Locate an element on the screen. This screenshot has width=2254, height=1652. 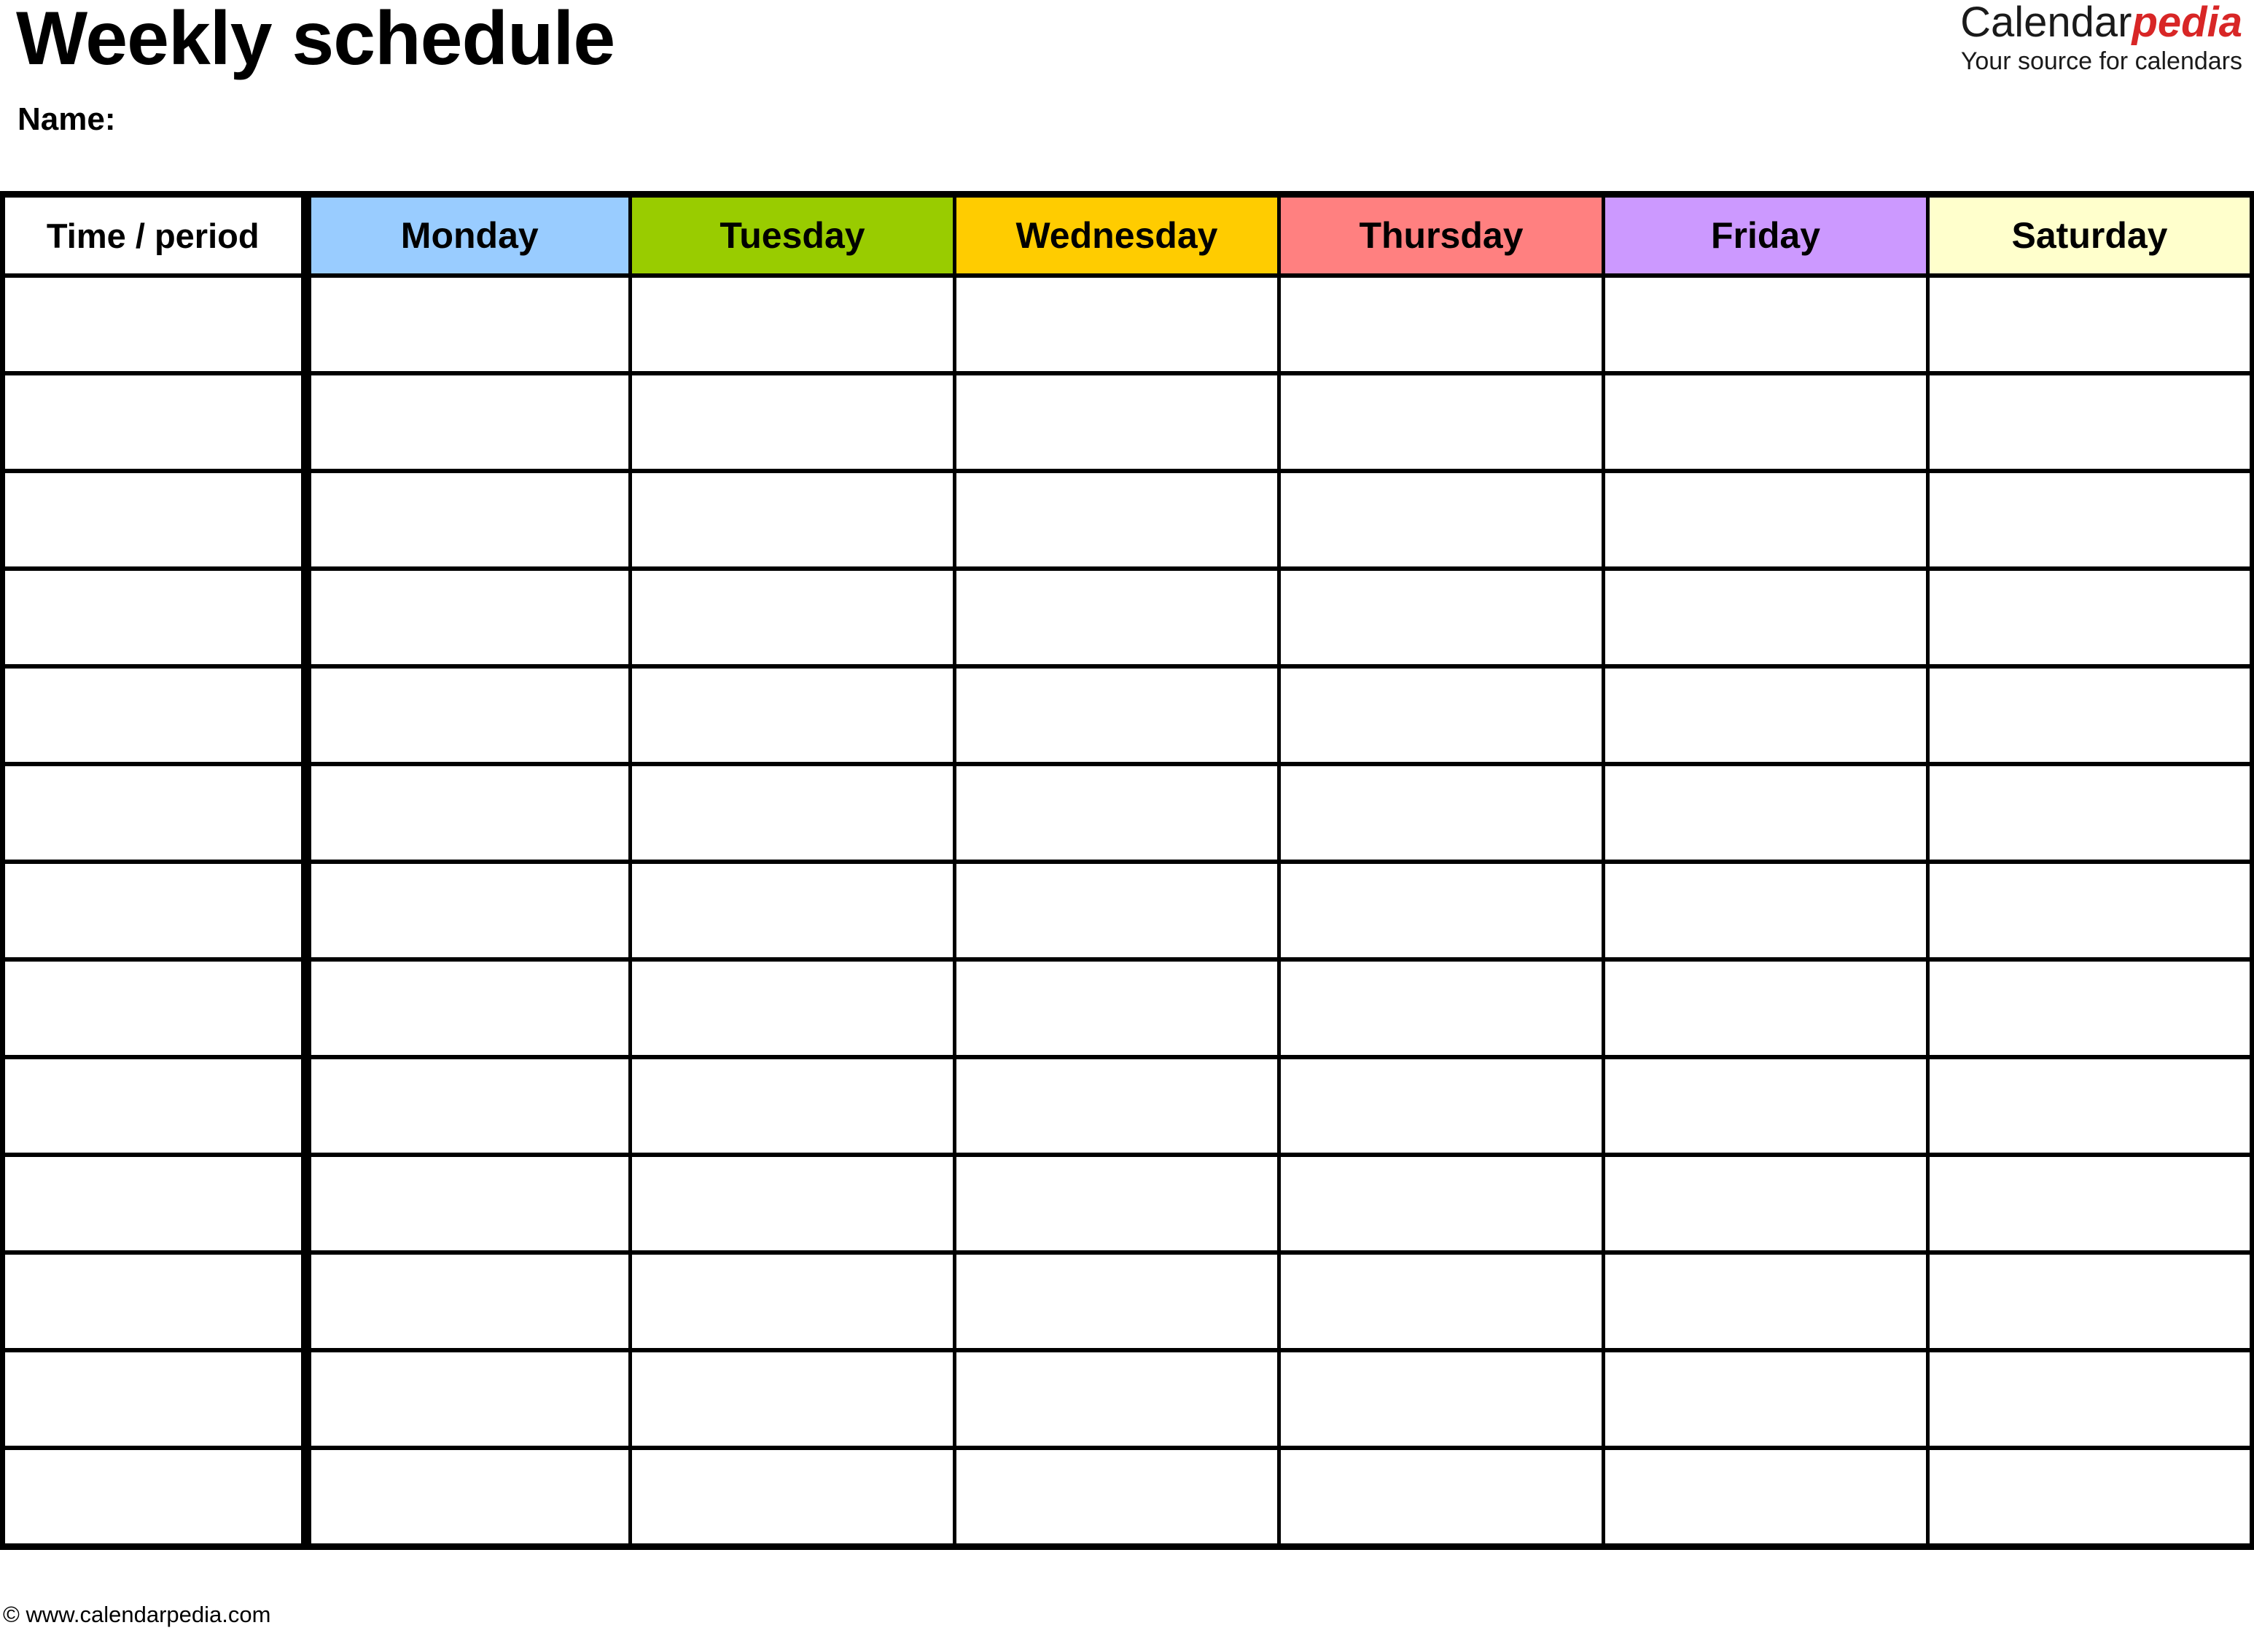
brand-wordmark: Calendarpedia is located at coordinates (2101, 23).